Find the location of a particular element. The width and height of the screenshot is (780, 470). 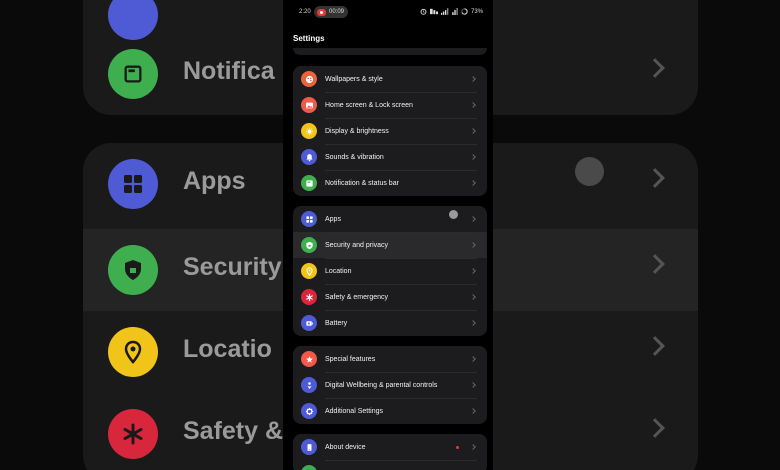

settings-item-label: Security and privacy is located at coordinates (357, 245).